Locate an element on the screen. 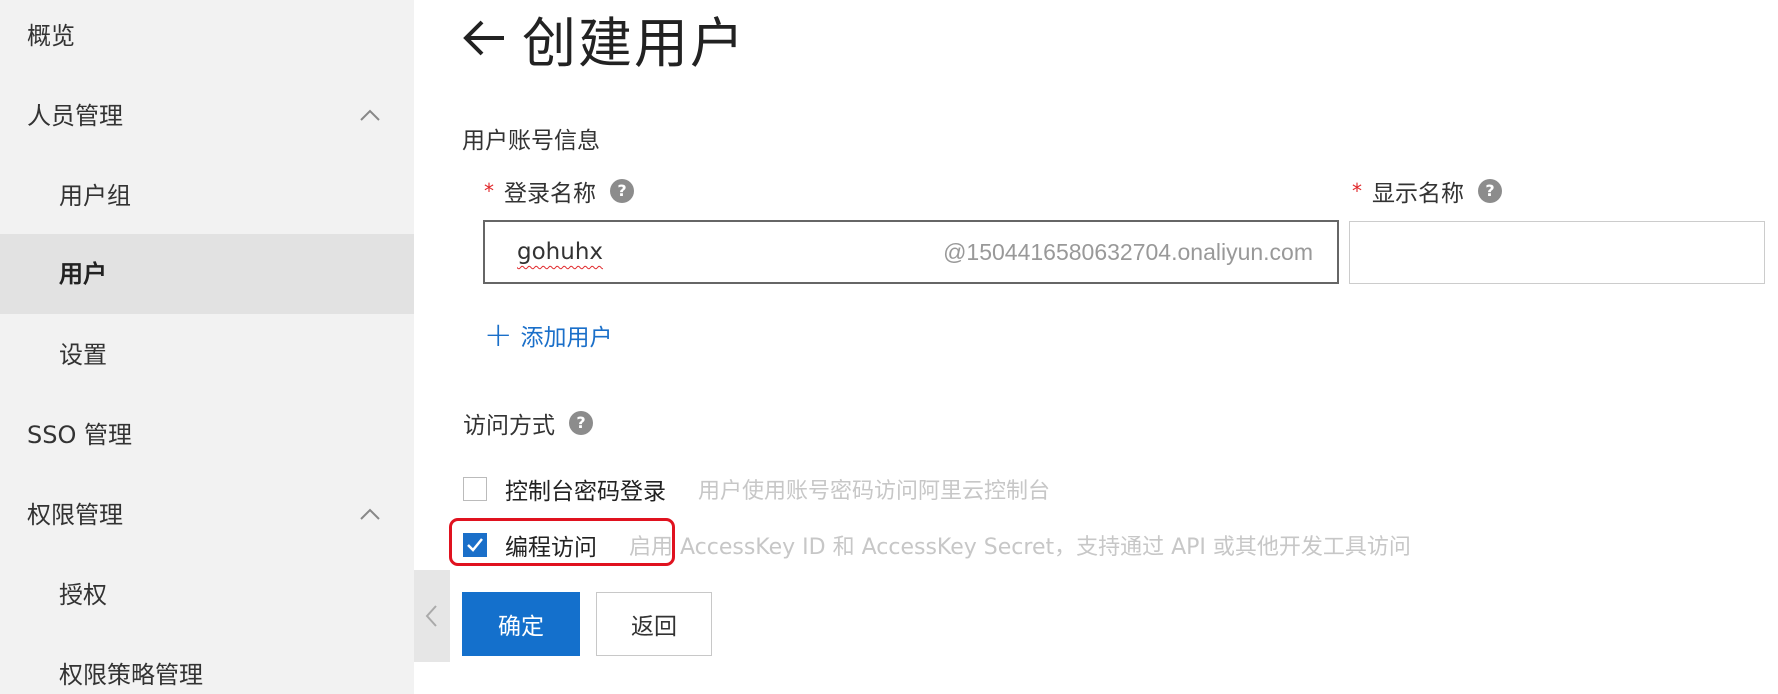  page-header: 创建用户 is located at coordinates (603, 38).